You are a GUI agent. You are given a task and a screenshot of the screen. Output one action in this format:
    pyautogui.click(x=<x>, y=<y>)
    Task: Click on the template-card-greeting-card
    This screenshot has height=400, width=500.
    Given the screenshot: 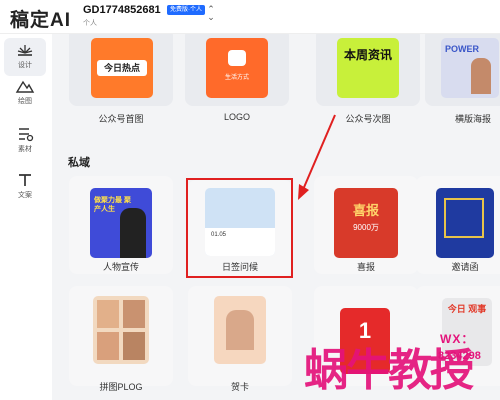 What is the action you would take?
    pyautogui.click(x=240, y=336)
    